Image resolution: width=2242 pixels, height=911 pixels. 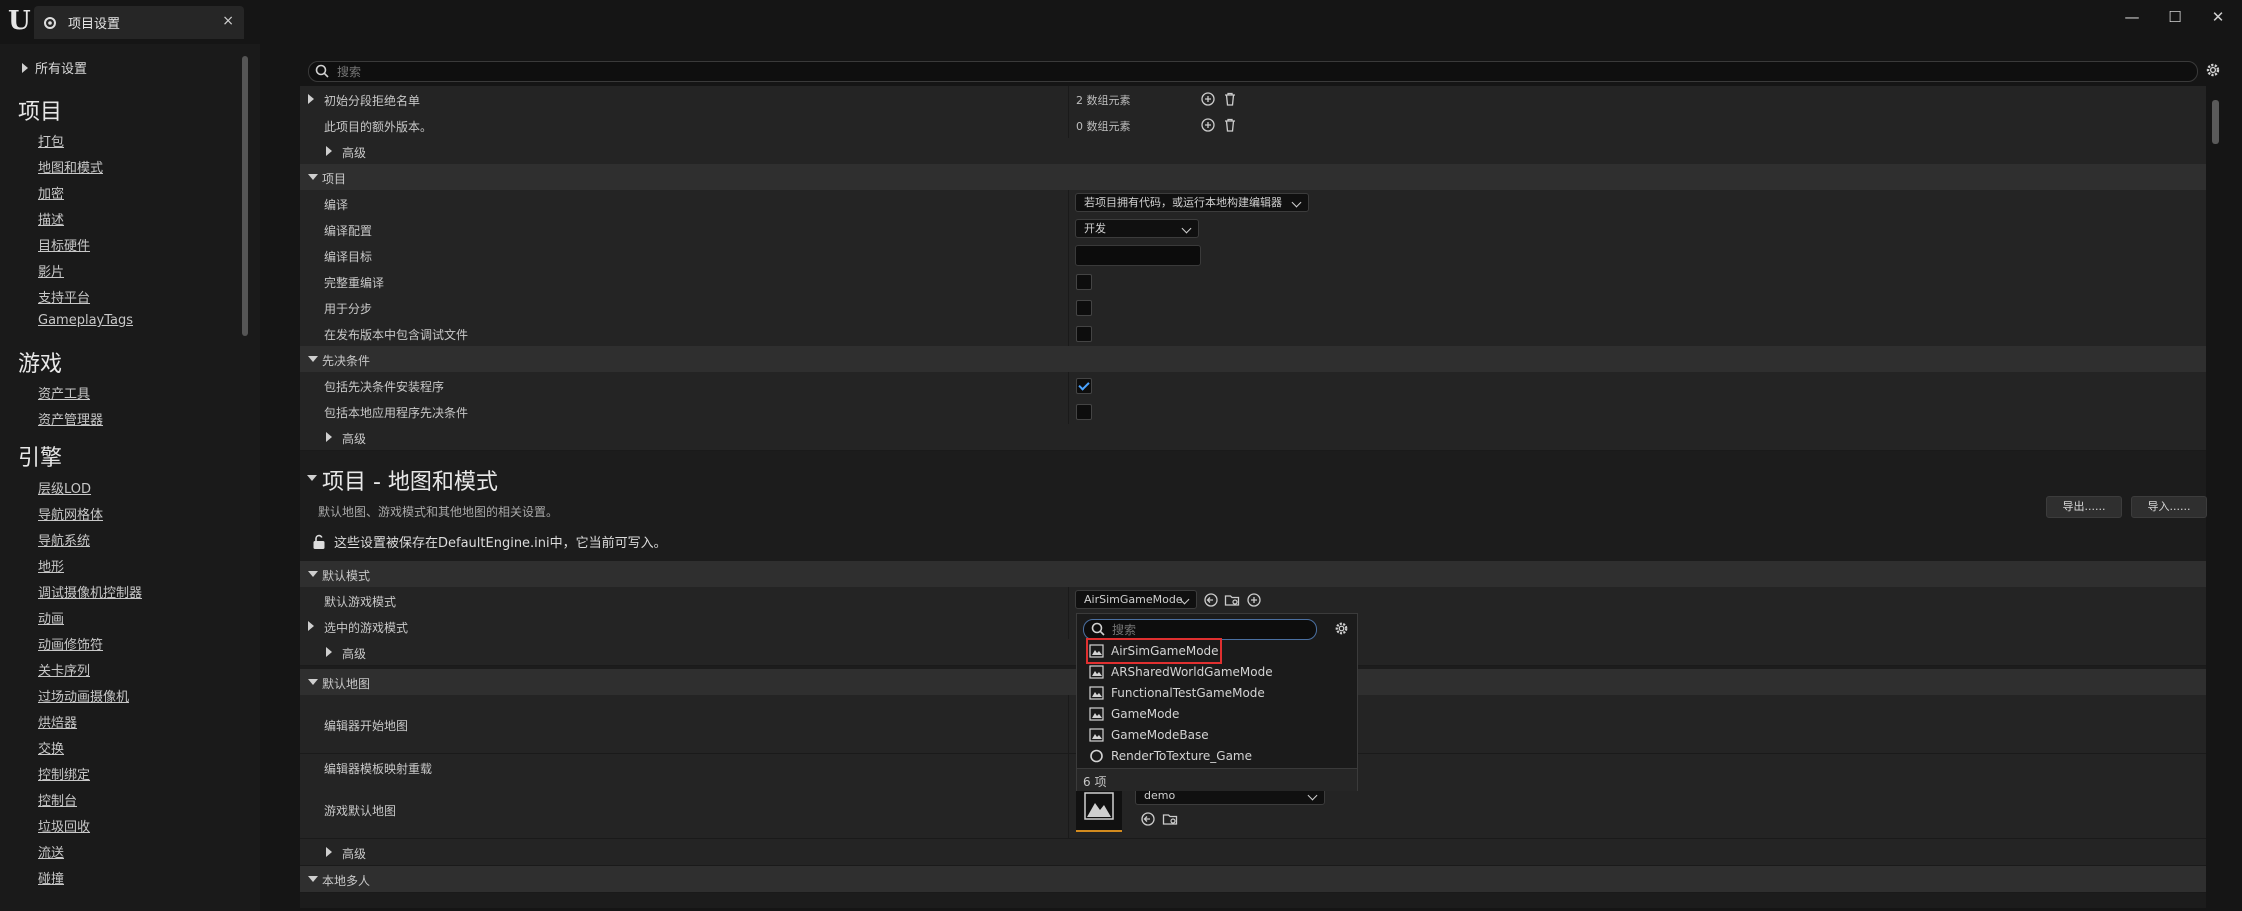 What do you see at coordinates (61, 69) in the screenshot?
I see `all-settings-label: 所有设置` at bounding box center [61, 69].